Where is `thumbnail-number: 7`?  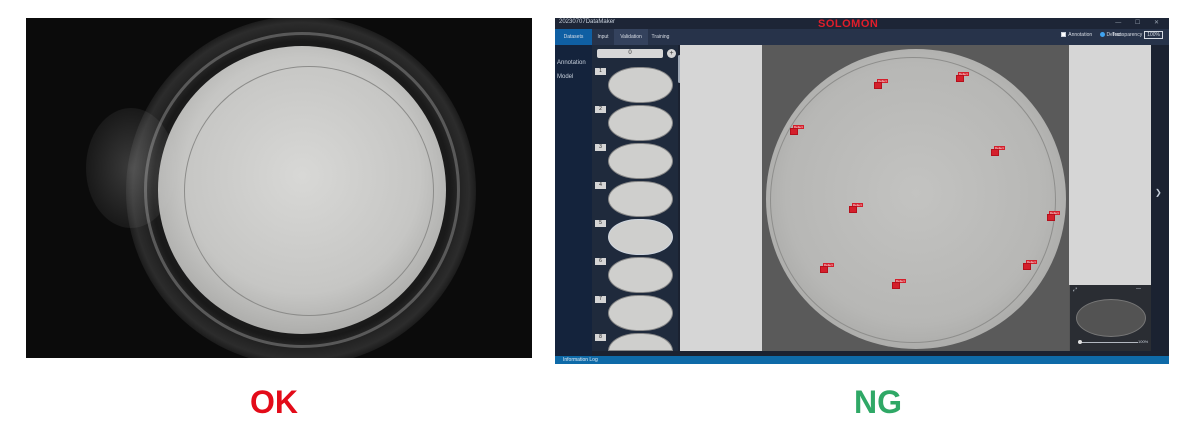
thumbnail-number: 7 is located at coordinates (600, 299).